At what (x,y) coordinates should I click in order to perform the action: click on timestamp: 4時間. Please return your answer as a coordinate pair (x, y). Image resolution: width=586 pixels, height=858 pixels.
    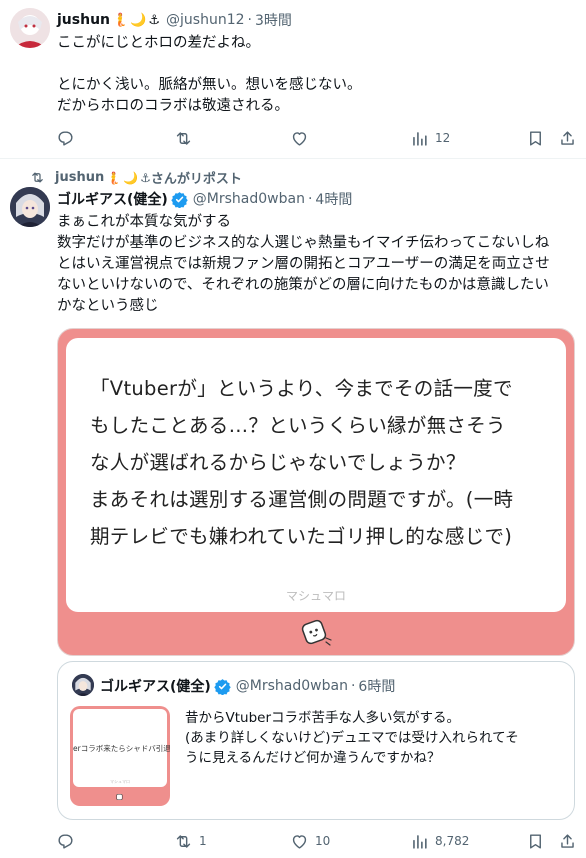
    Looking at the image, I should click on (333, 199).